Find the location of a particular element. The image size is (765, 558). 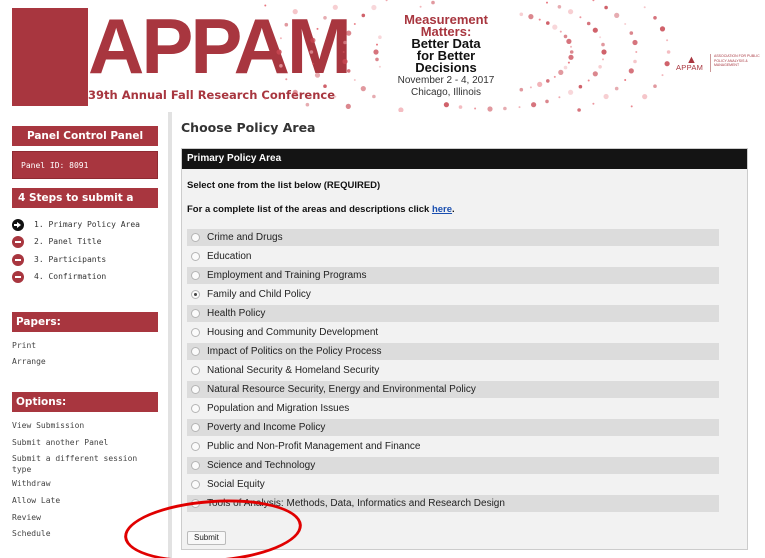

theme-line-5: Decisions is located at coordinates (446, 67).